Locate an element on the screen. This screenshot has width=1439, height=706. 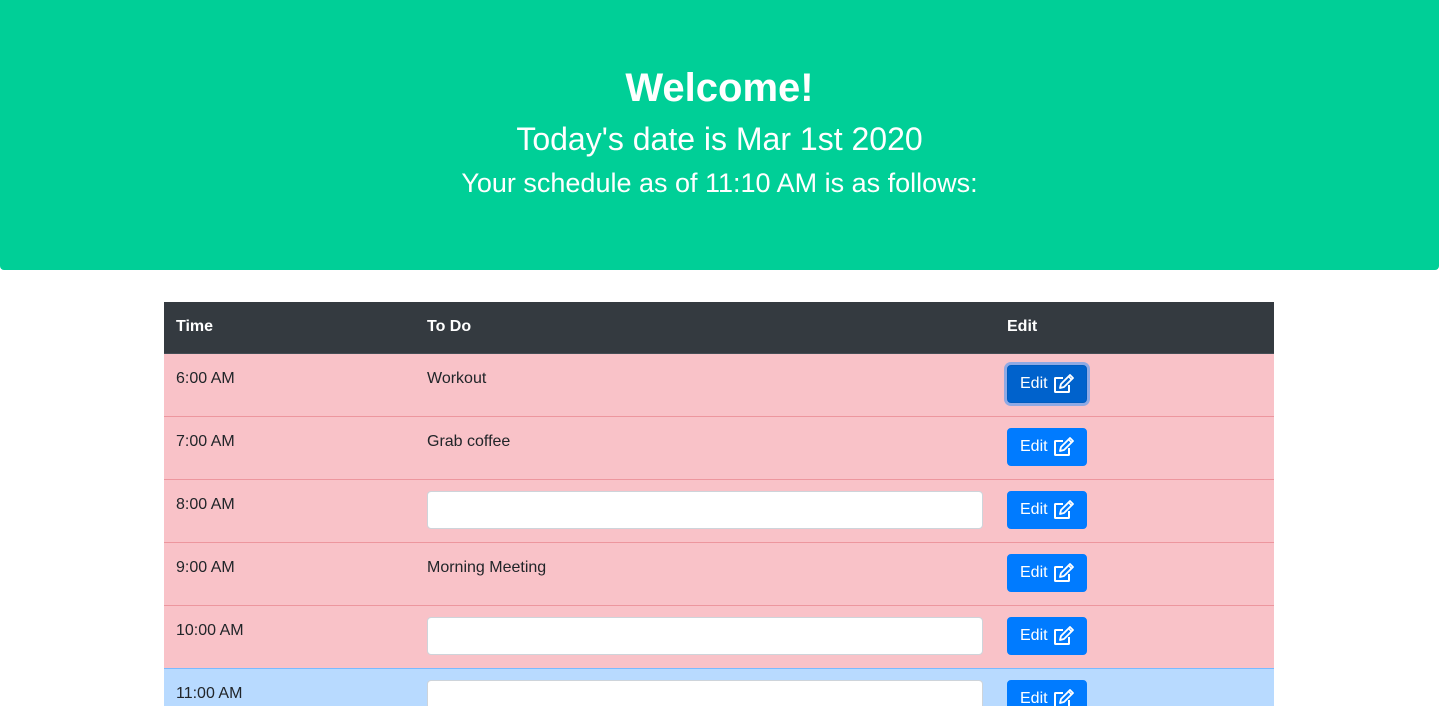
column-header-todo: To Do is located at coordinates (705, 328).